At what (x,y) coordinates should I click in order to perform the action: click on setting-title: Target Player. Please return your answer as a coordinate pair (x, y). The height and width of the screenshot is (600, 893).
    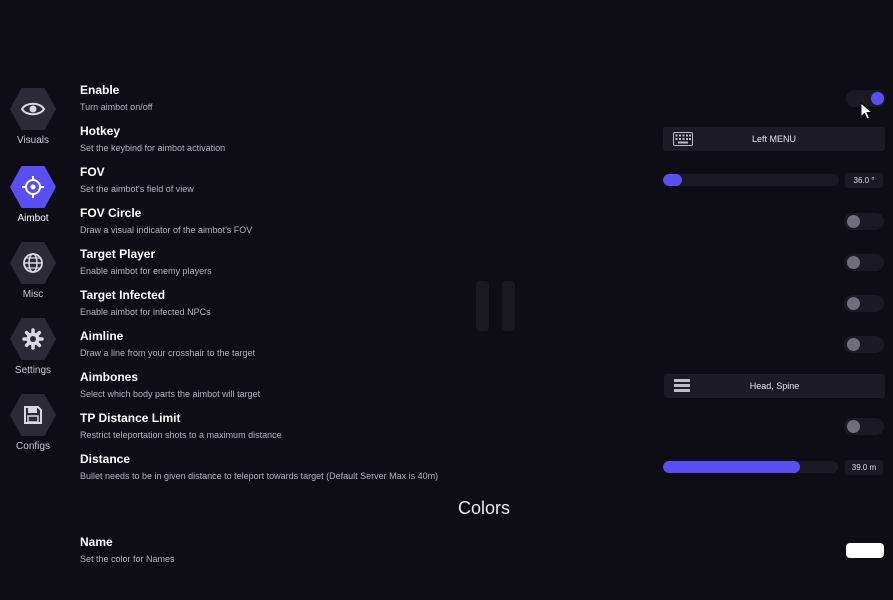
    Looking at the image, I should click on (118, 254).